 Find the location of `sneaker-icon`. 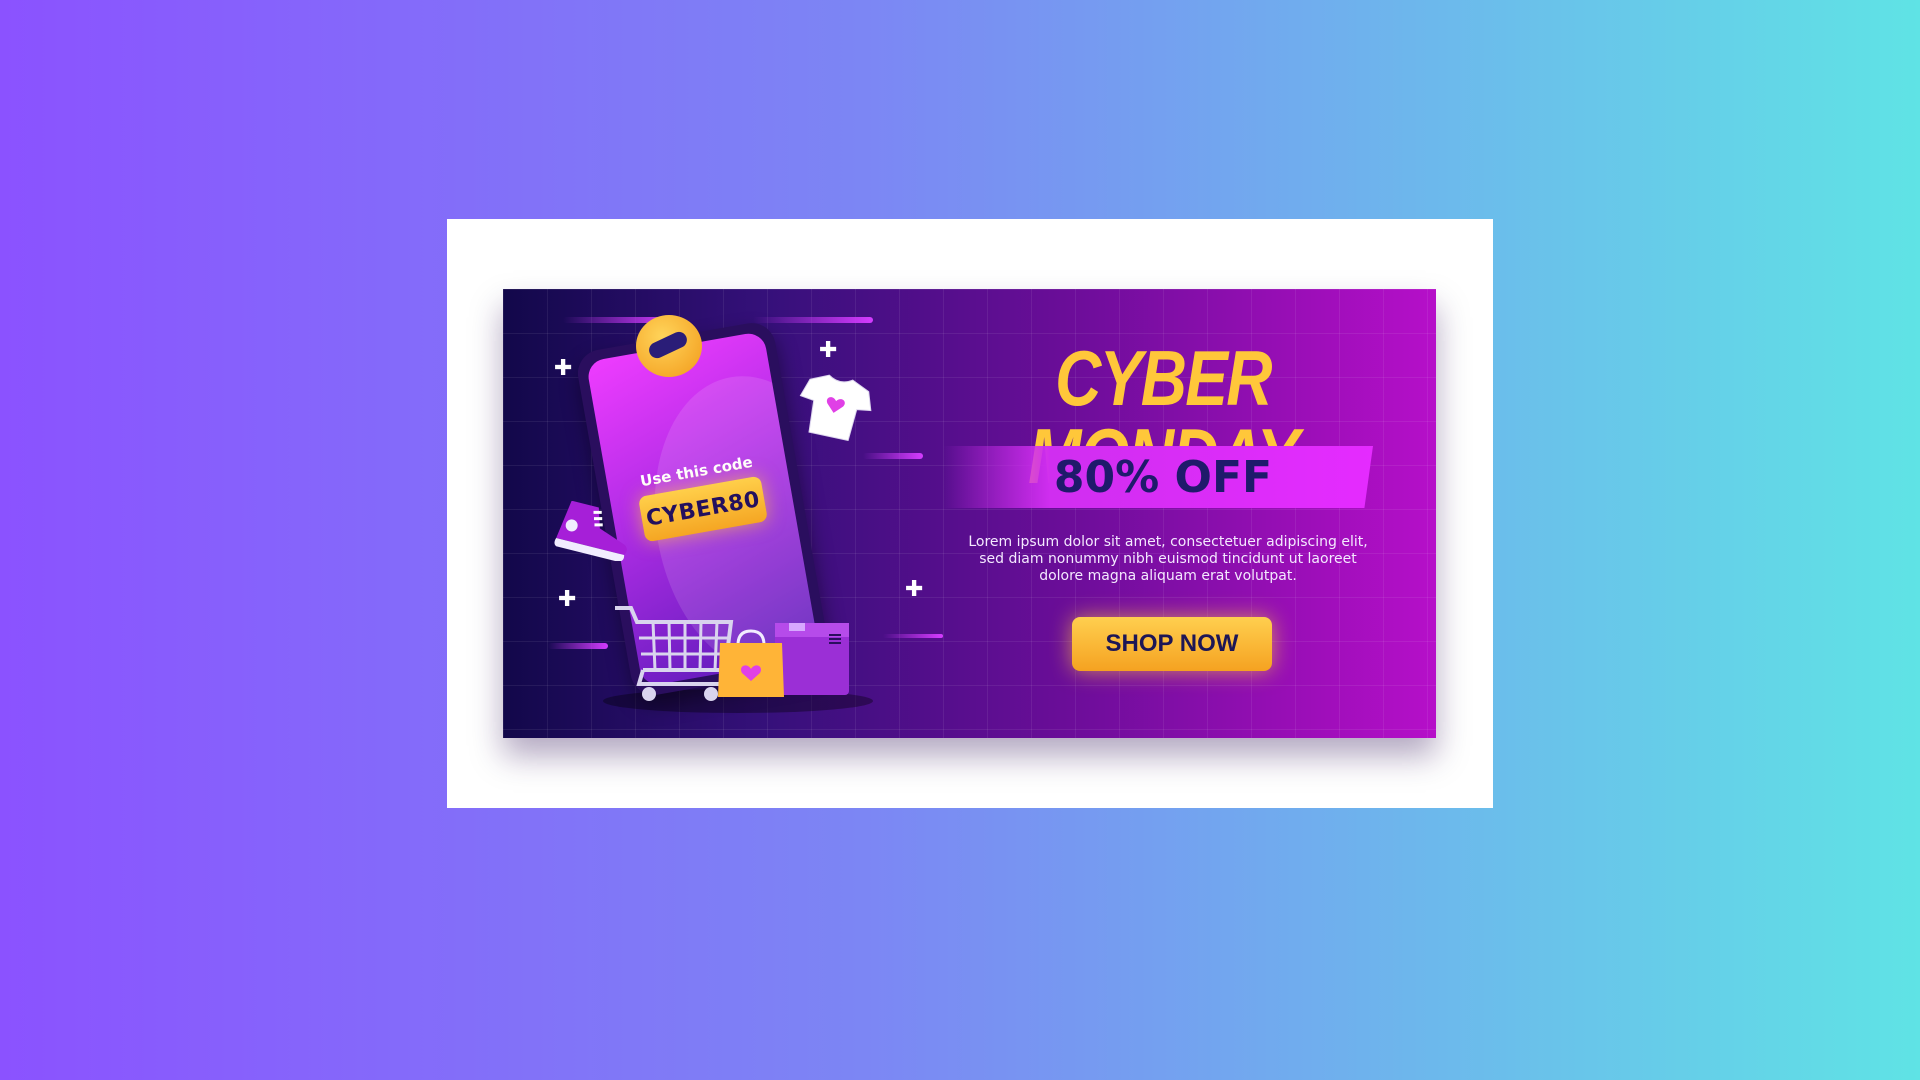

sneaker-icon is located at coordinates (590, 531).